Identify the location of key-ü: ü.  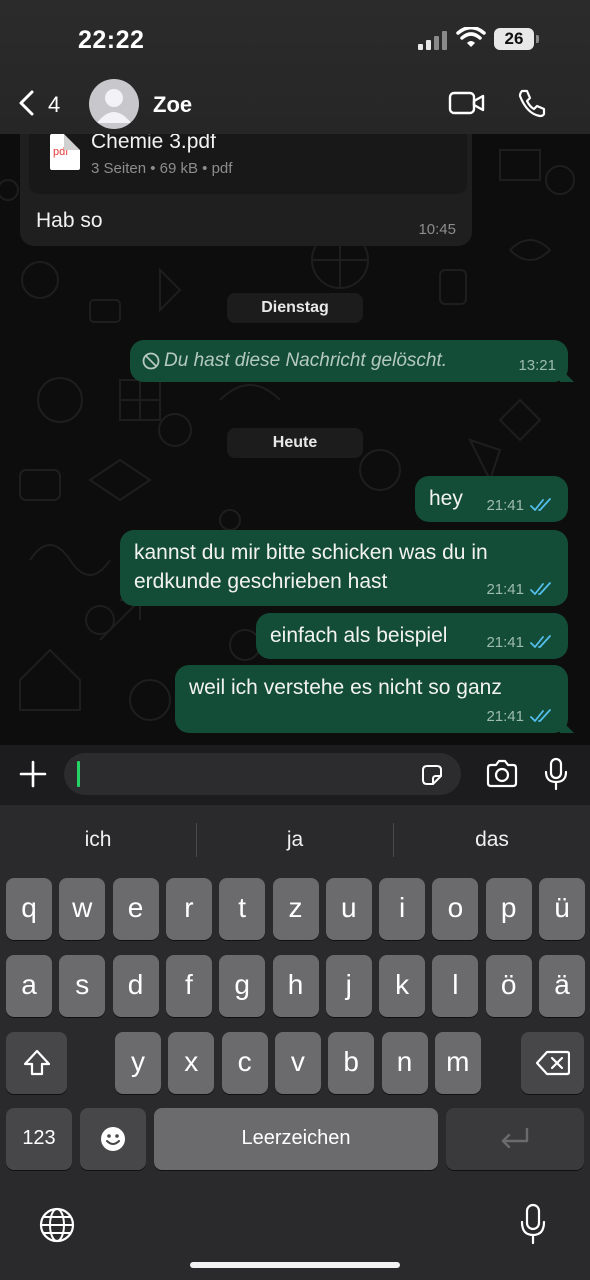
(562, 909).